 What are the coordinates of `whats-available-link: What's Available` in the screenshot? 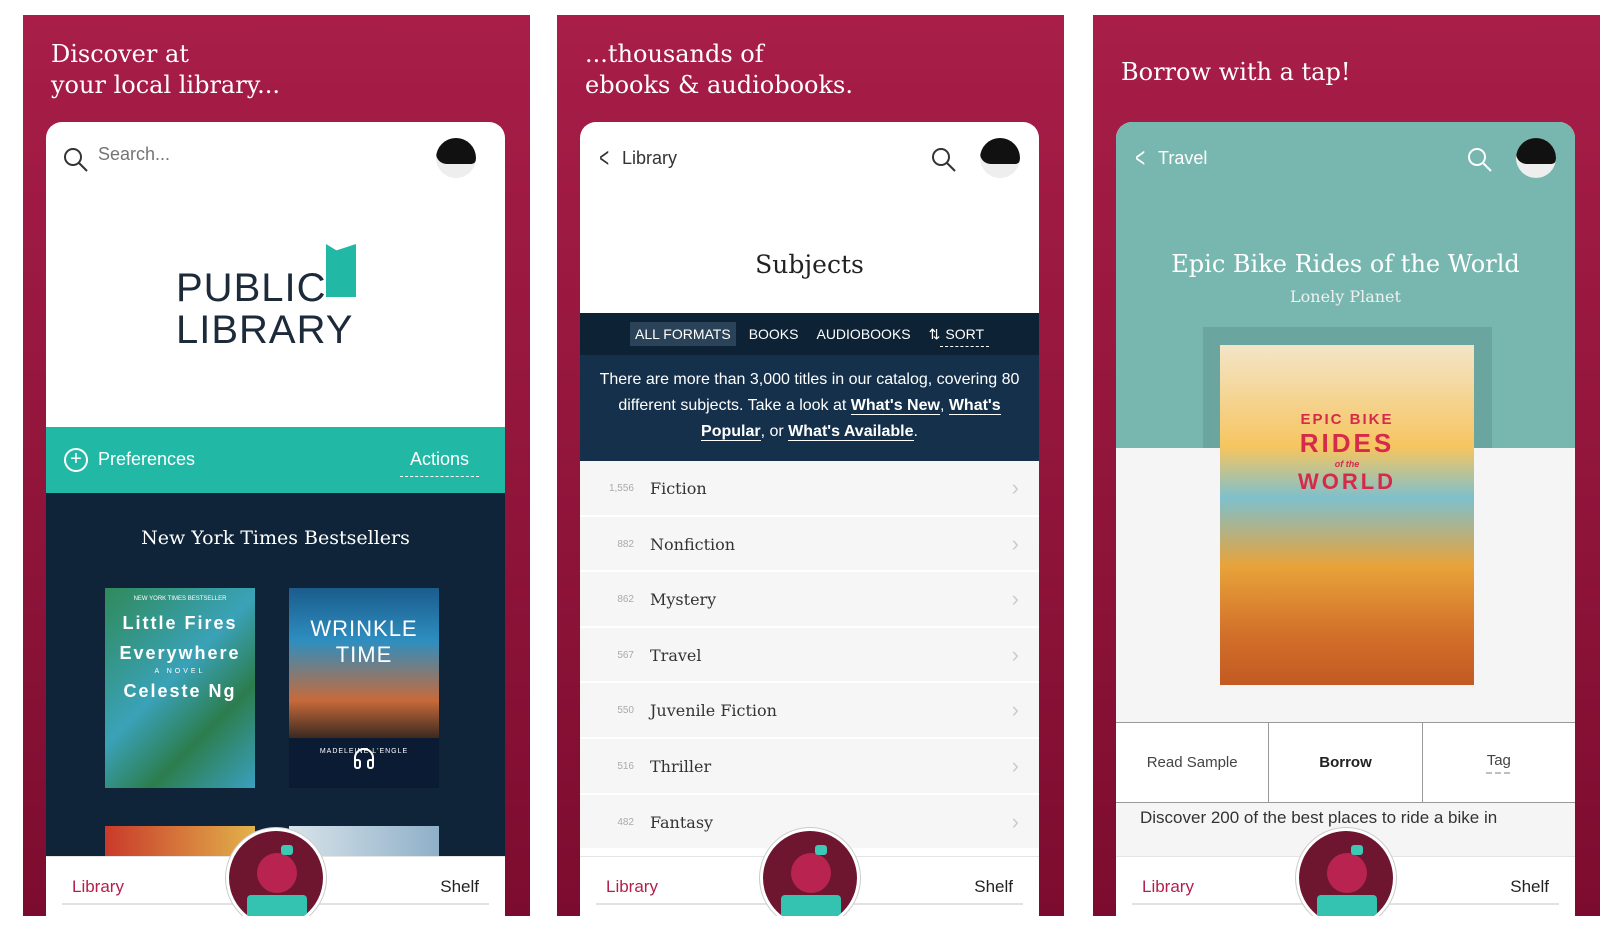 It's located at (851, 432).